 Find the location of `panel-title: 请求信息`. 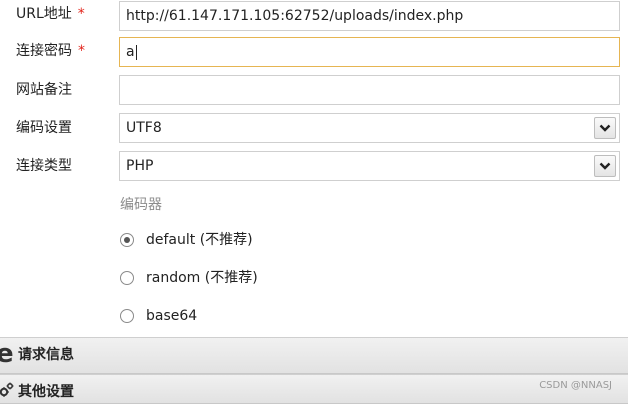

panel-title: 请求信息 is located at coordinates (46, 355).